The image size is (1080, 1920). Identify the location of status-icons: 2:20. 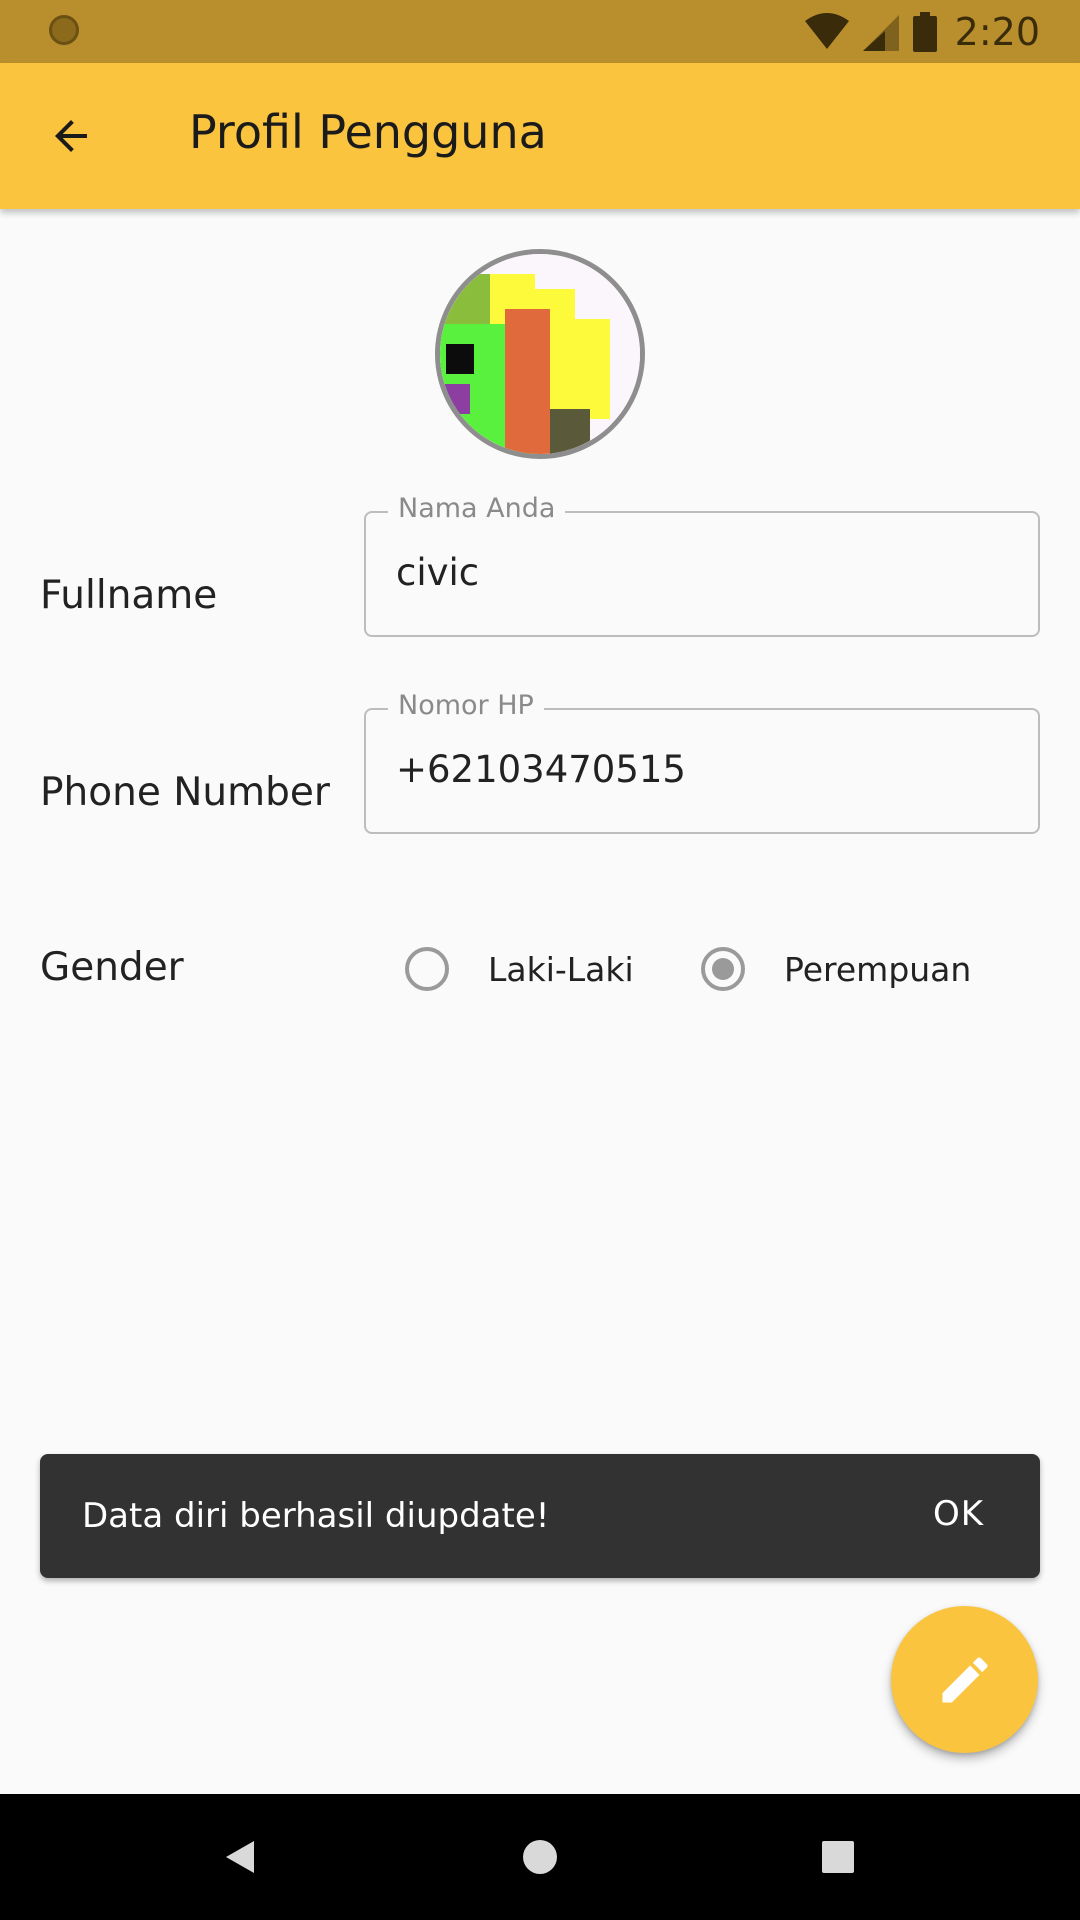
(922, 31).